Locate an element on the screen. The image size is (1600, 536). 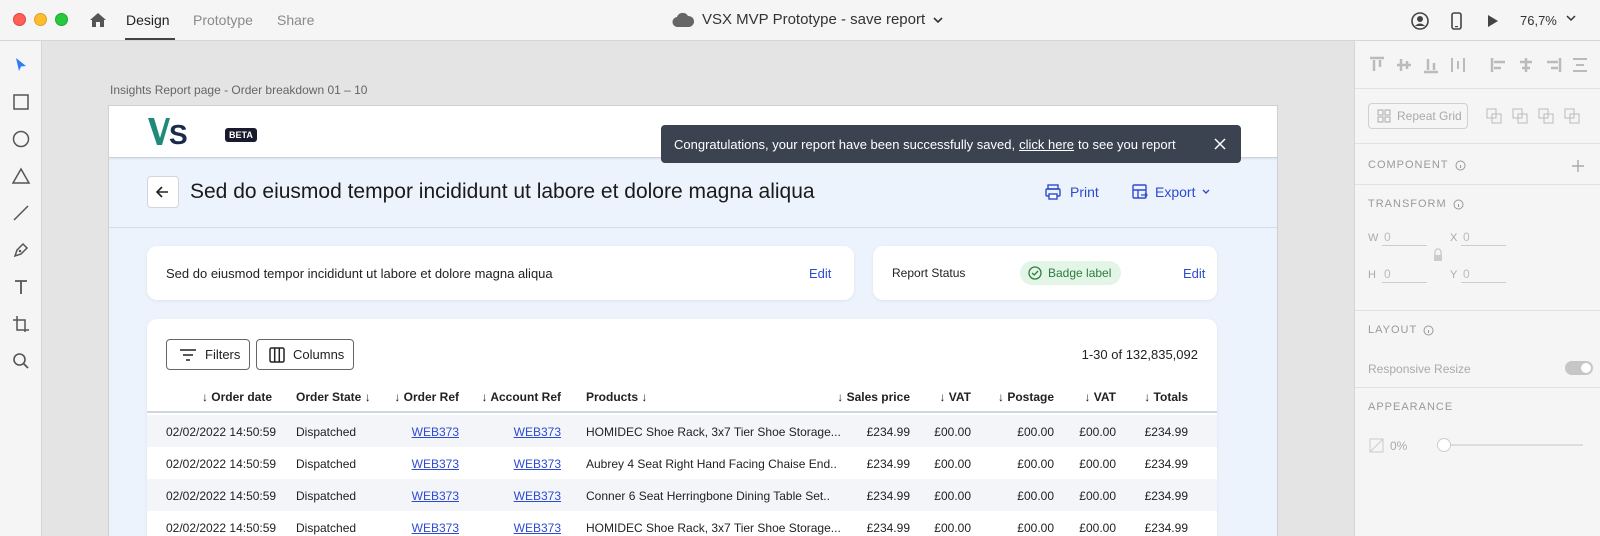
column-header-postage: ↓ Postage is located at coordinates (1026, 397).